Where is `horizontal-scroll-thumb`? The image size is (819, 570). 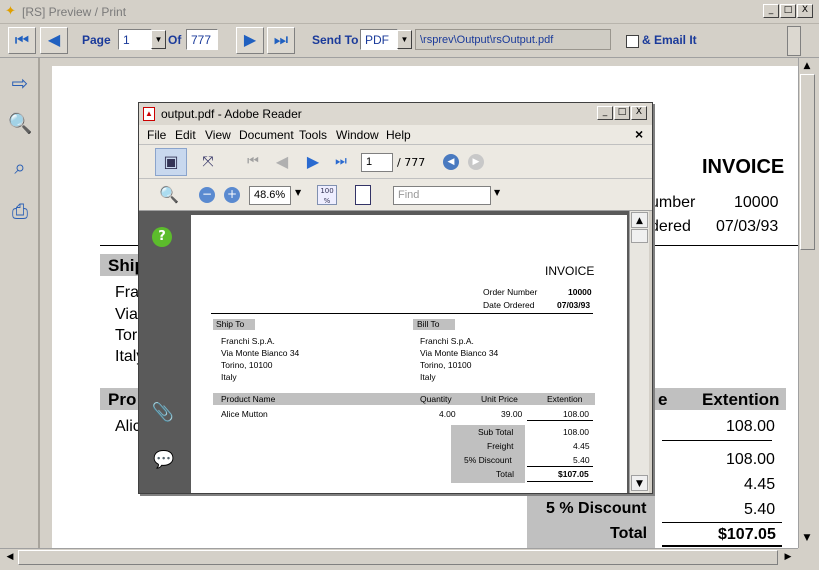 horizontal-scroll-thumb is located at coordinates (398, 557).